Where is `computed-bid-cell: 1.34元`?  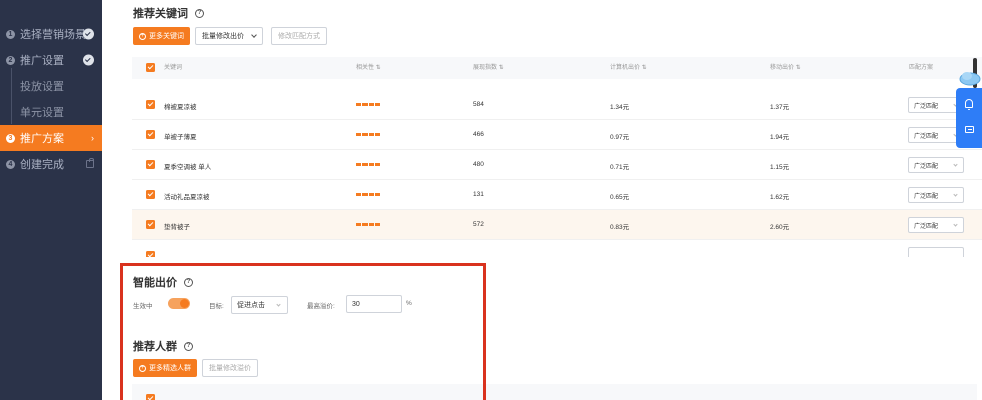
computed-bid-cell: 1.34元 is located at coordinates (619, 106).